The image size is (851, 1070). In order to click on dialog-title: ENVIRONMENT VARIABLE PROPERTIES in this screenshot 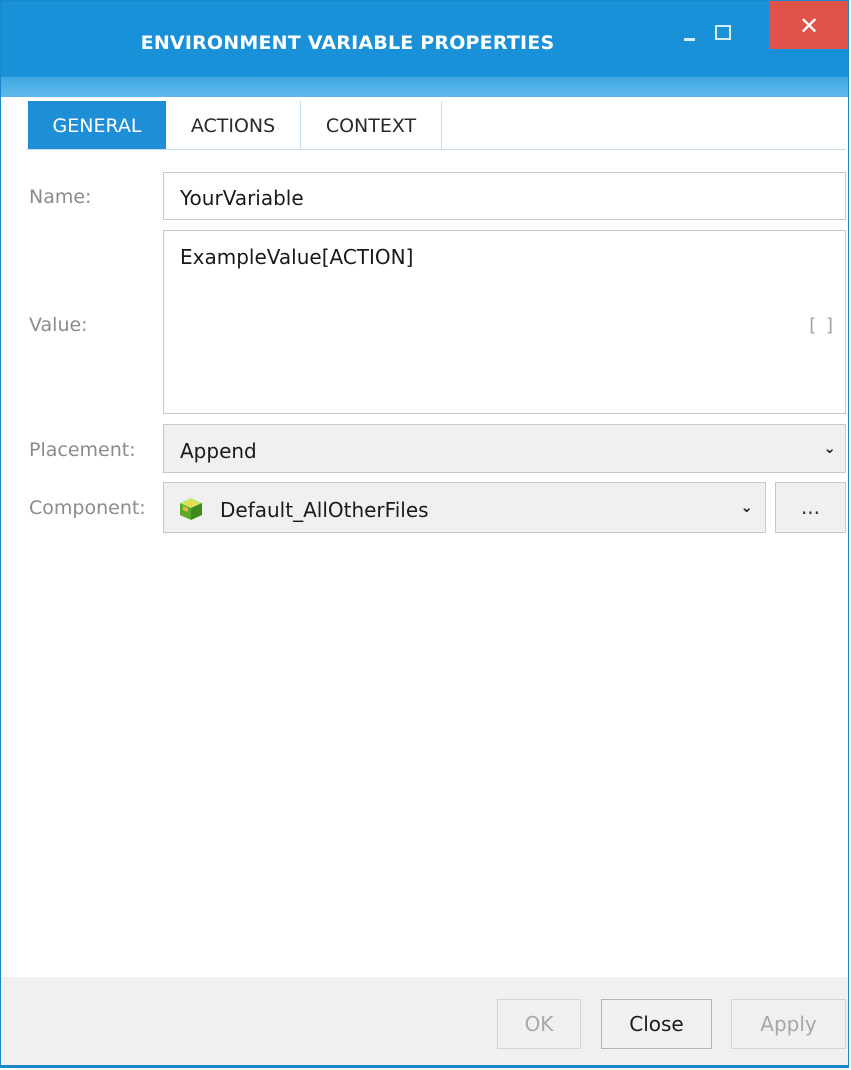, I will do `click(347, 43)`.